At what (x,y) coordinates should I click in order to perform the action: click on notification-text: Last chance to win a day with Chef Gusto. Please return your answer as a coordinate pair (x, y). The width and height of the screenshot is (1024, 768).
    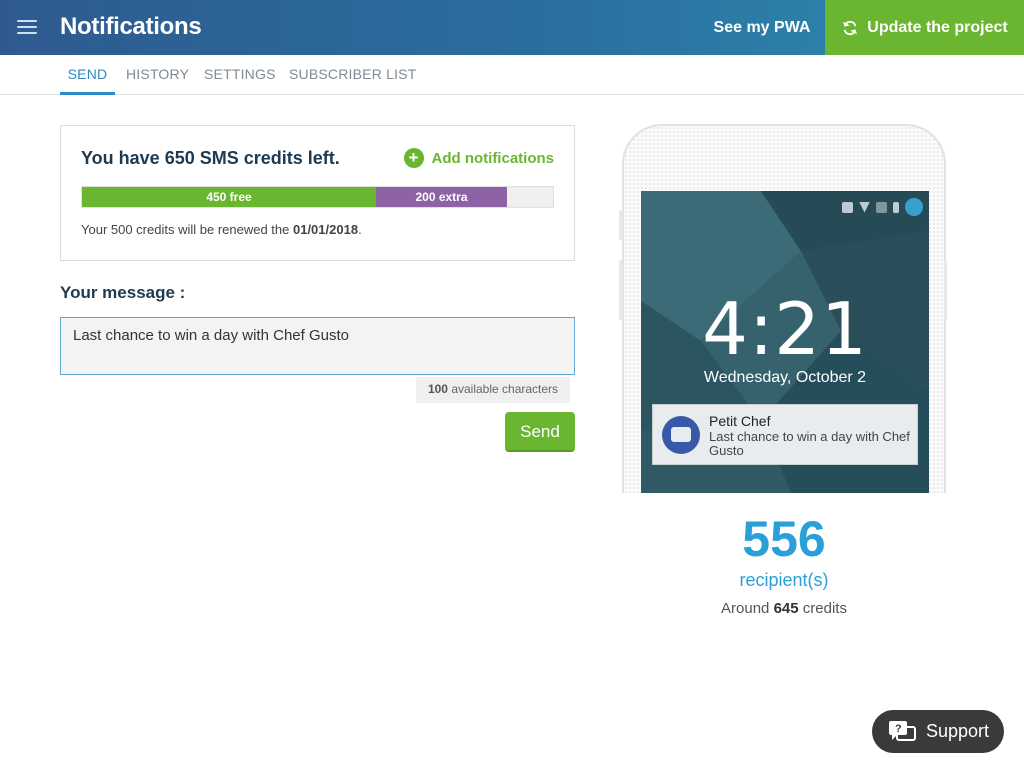
    Looking at the image, I should click on (809, 443).